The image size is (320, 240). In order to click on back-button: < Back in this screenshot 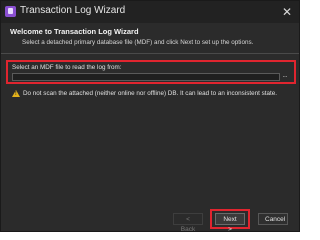, I will do `click(188, 223)`.